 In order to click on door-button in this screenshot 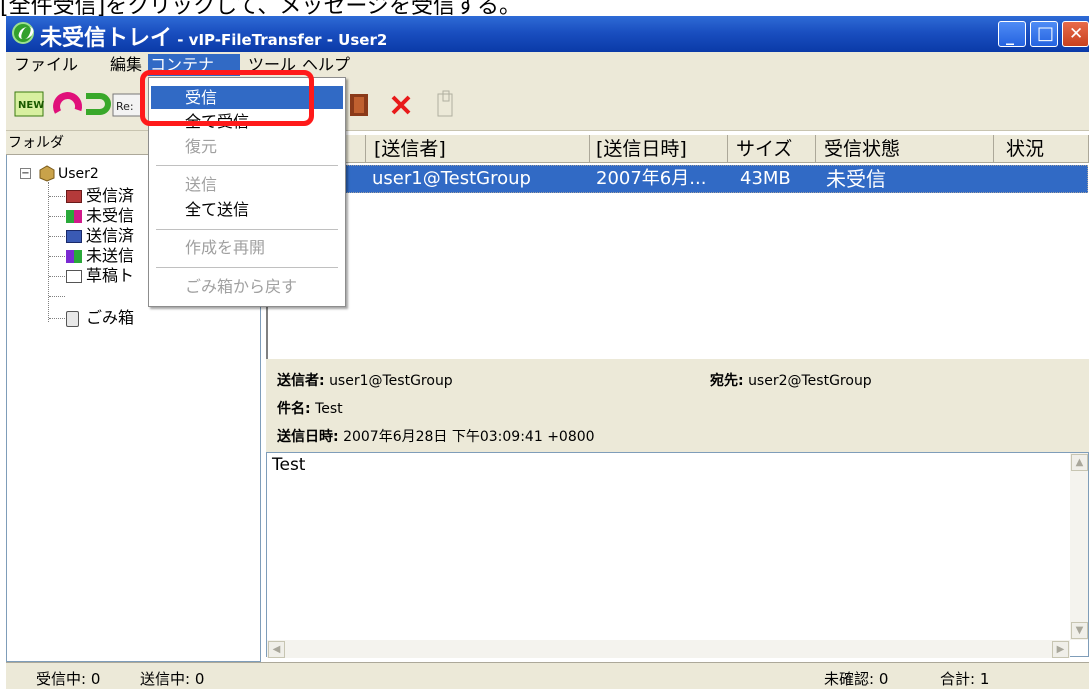, I will do `click(360, 104)`.